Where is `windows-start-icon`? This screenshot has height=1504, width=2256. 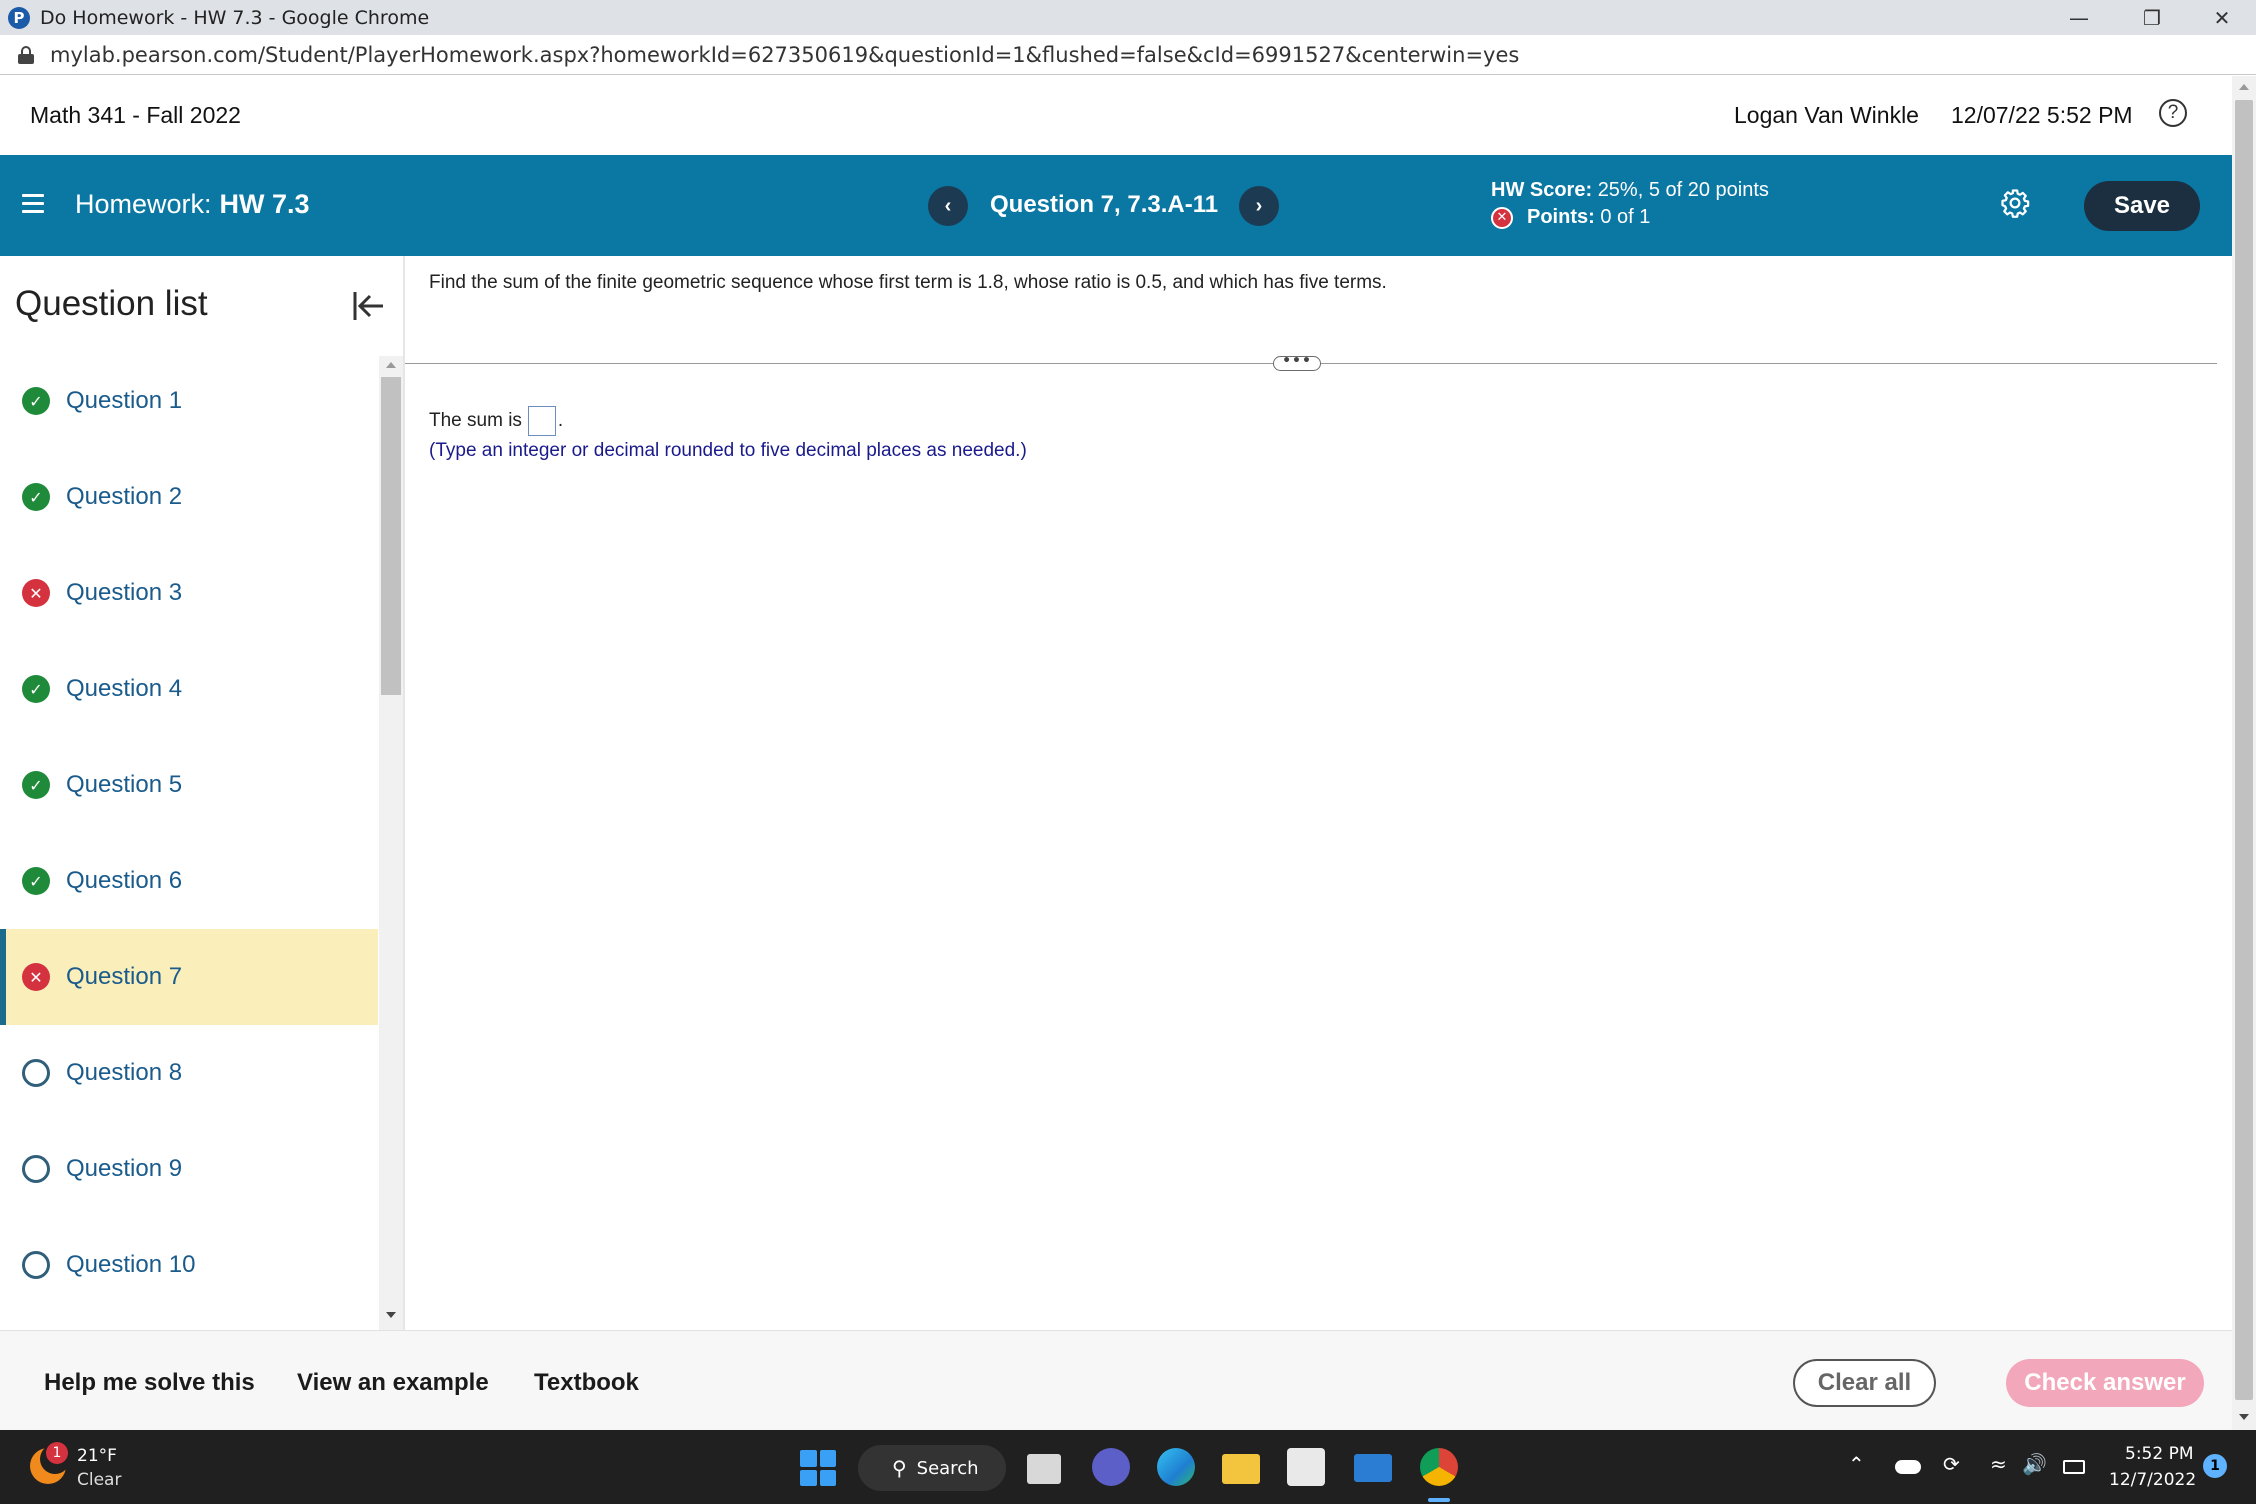
windows-start-icon is located at coordinates (818, 1468).